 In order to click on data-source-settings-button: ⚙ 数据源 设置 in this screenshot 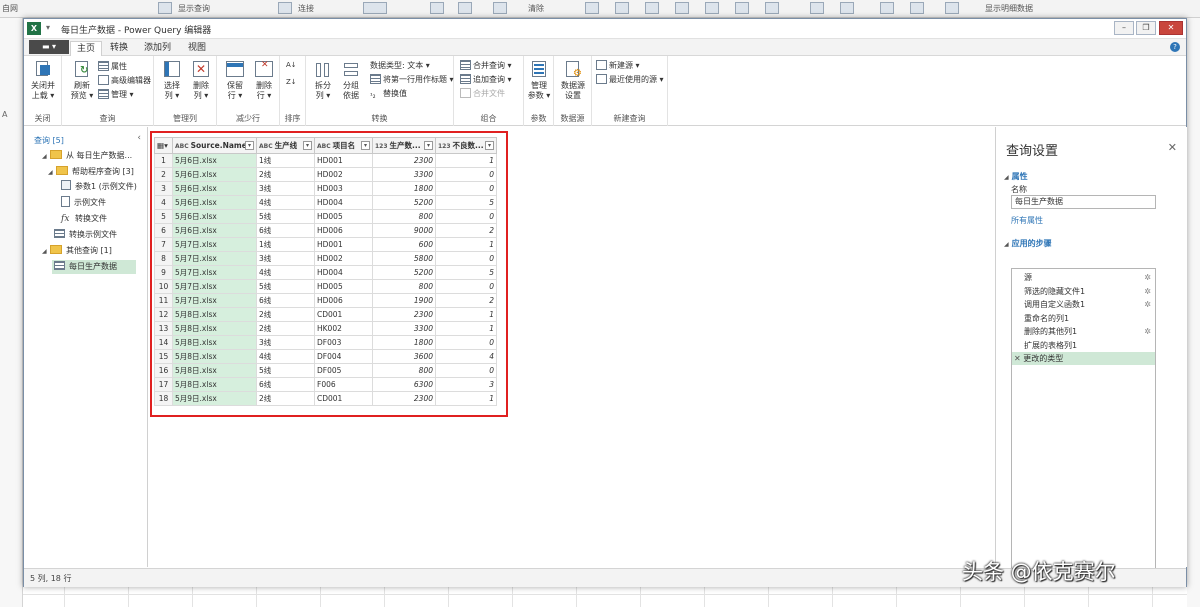, I will do `click(573, 83)`.